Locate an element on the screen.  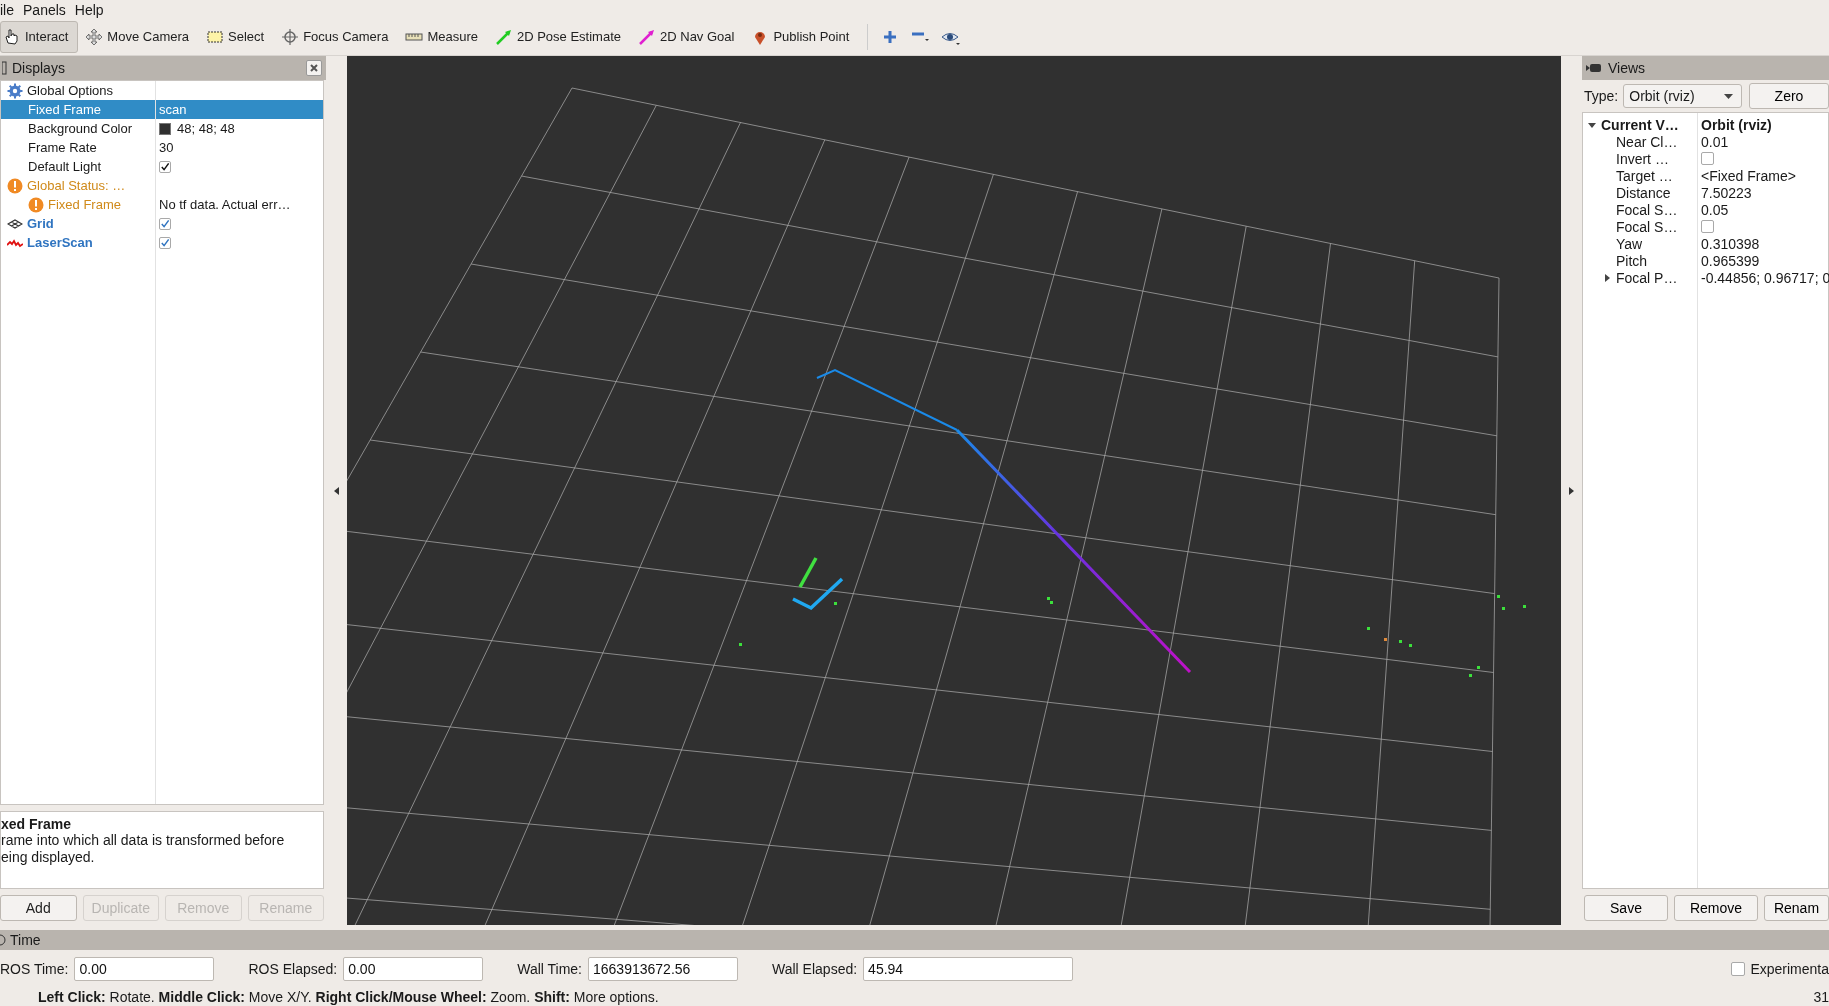
property-value: 7.50223 is located at coordinates (1726, 192).